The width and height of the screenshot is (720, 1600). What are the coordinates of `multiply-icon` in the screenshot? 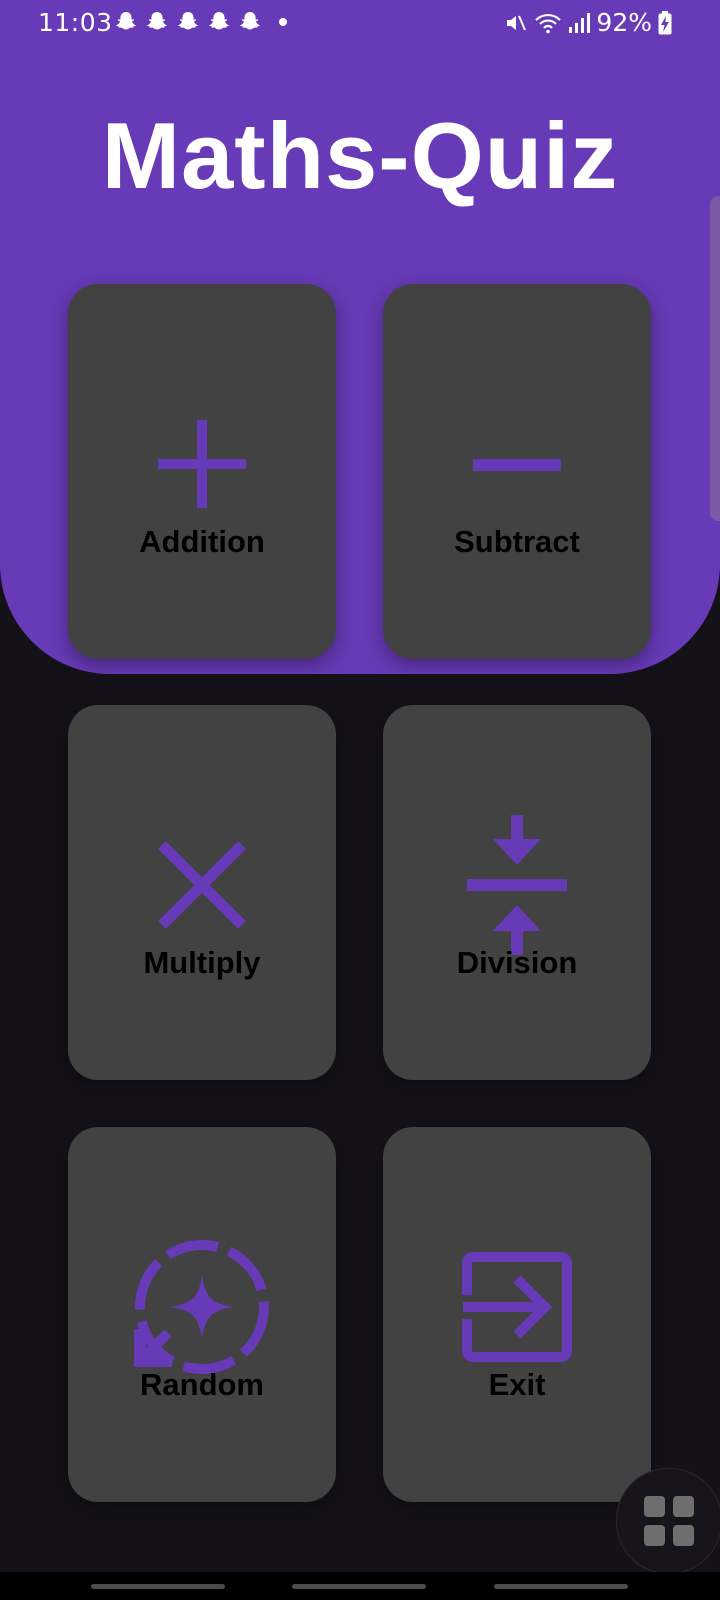 It's located at (202, 885).